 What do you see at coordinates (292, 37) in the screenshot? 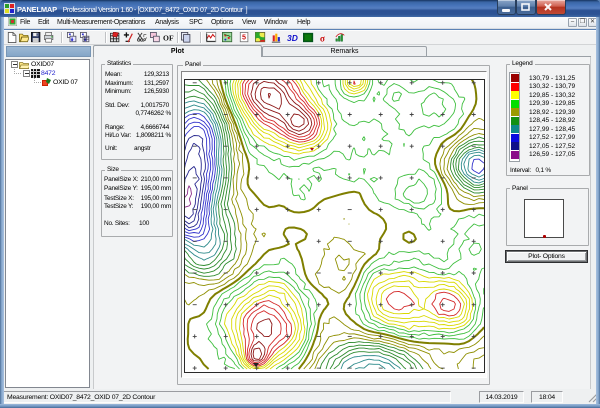
I see `svg-text: 3D` at bounding box center [292, 37].